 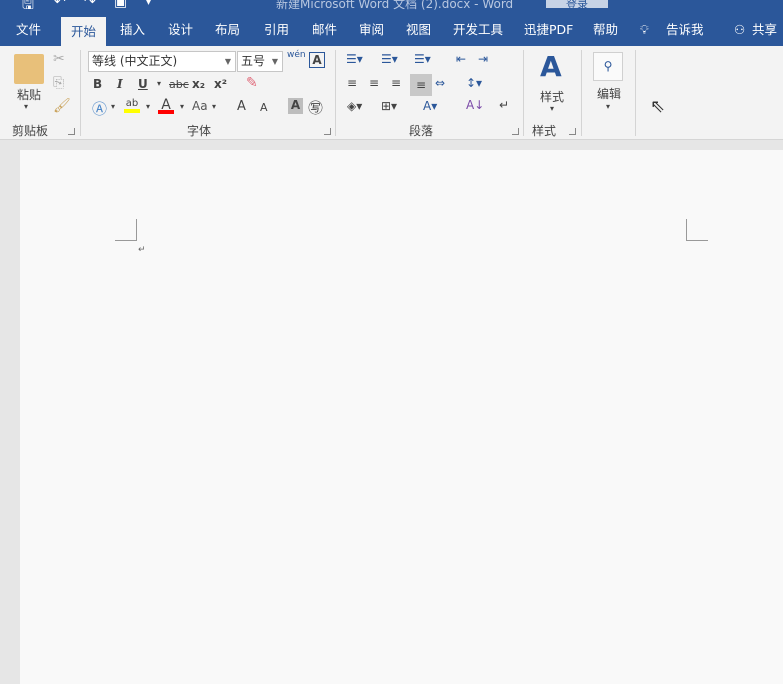 I want to click on tab-view: 视图, so click(x=418, y=30).